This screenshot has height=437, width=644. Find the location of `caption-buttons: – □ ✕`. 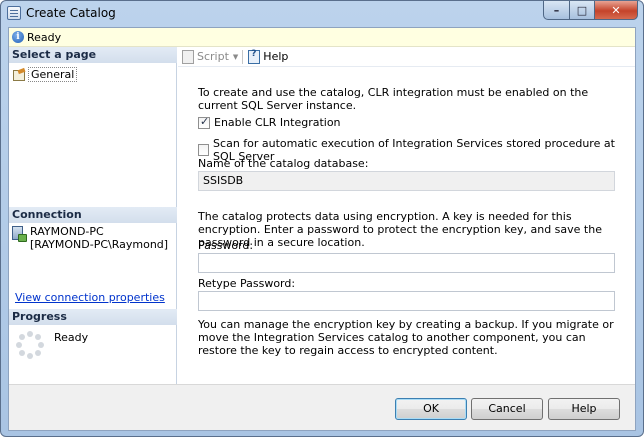

caption-buttons: – □ ✕ is located at coordinates (590, 10).